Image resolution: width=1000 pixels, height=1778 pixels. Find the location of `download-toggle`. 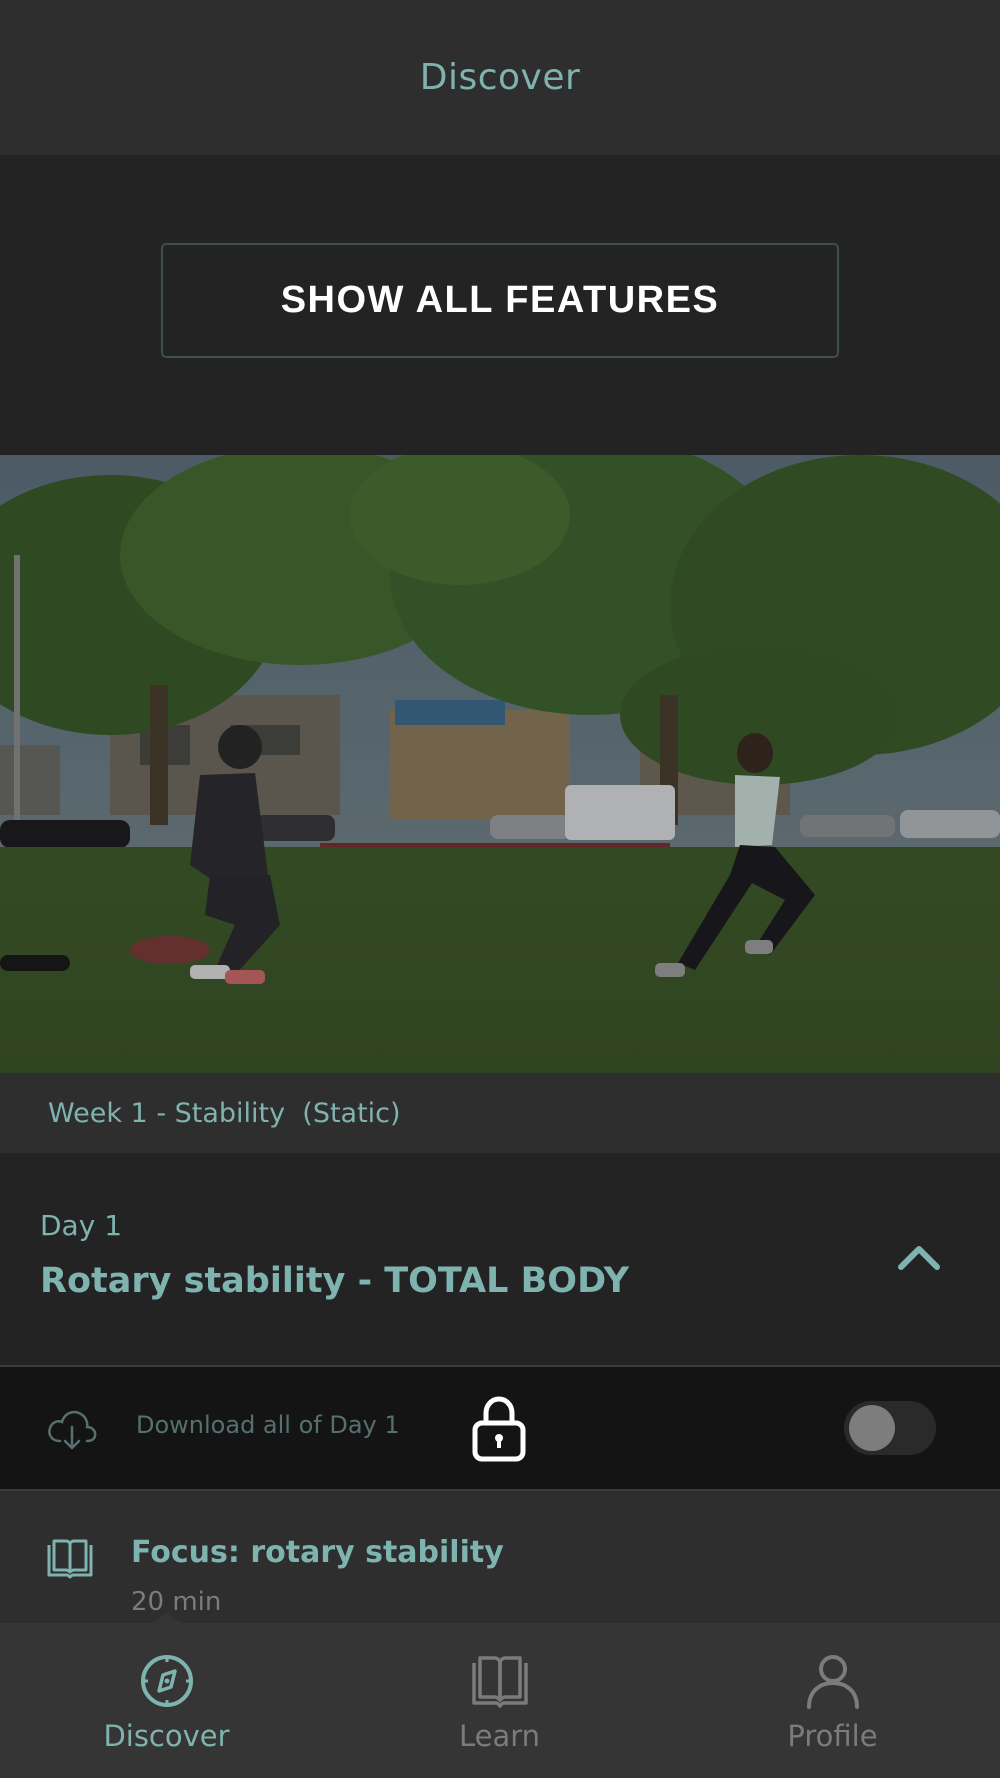

download-toggle is located at coordinates (890, 1428).